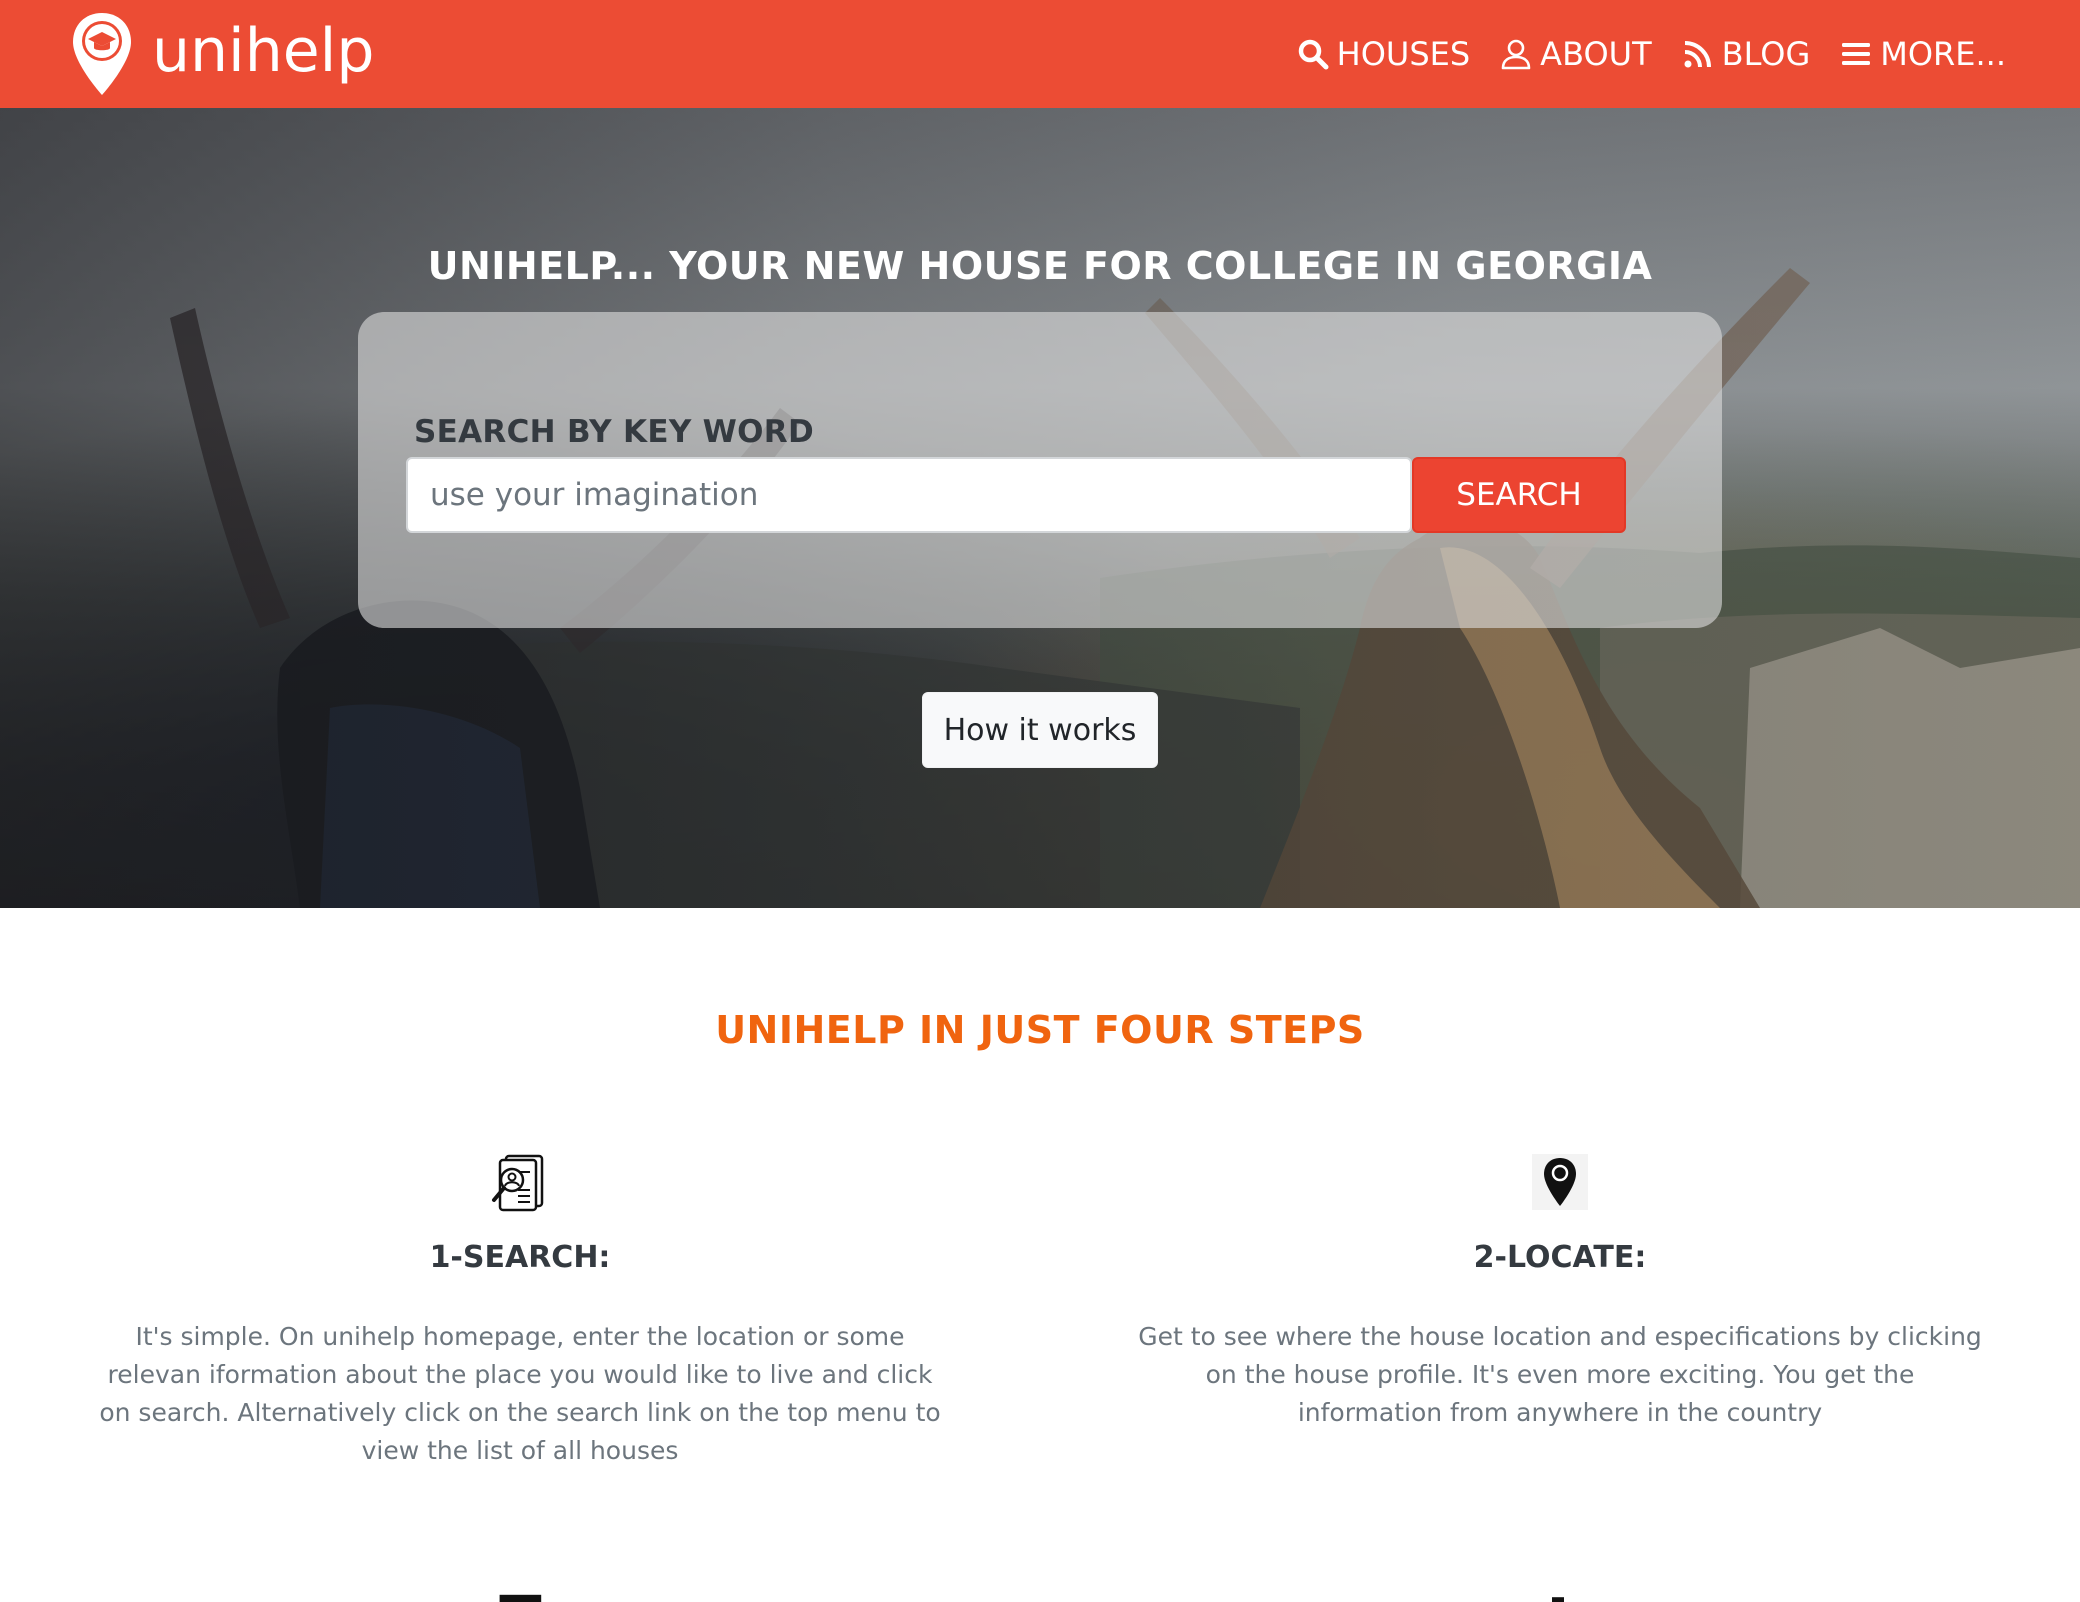 The width and height of the screenshot is (2080, 1602). Describe the element at coordinates (614, 432) in the screenshot. I see `search-label: SEARCH BY KEY WORD` at that location.